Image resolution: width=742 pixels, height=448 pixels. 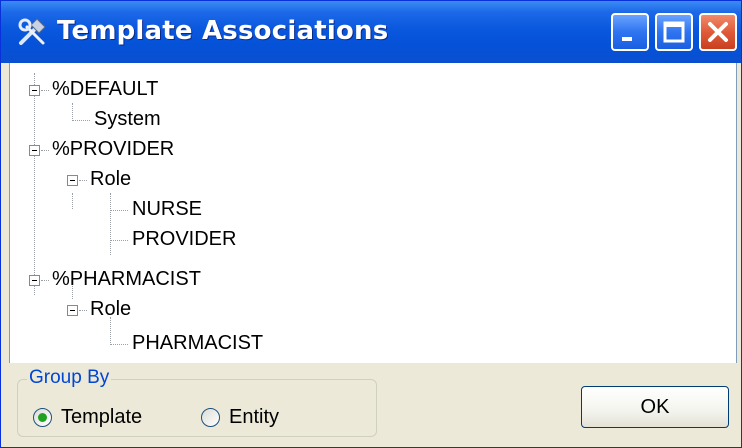 What do you see at coordinates (126, 279) in the screenshot?
I see `tree-node-pharmacist-template: %PHARMACIST` at bounding box center [126, 279].